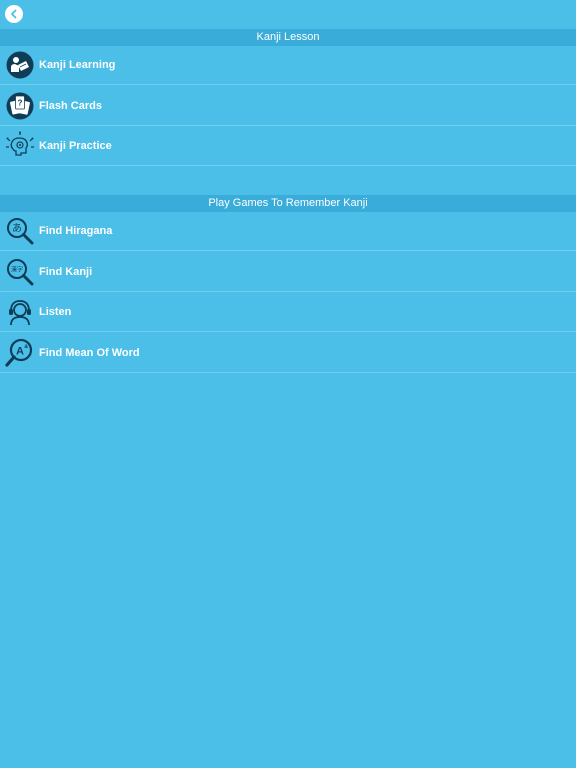  I want to click on back-button, so click(14, 14).